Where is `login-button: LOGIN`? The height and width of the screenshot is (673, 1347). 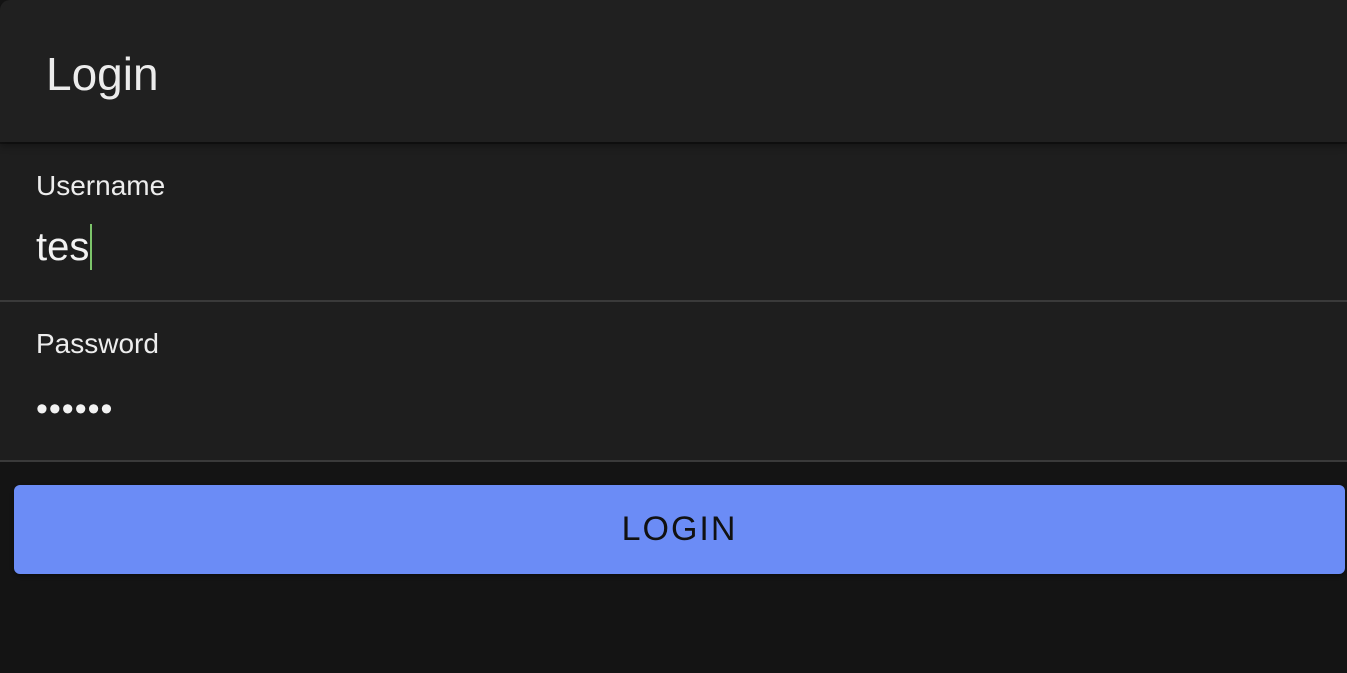
login-button: LOGIN is located at coordinates (679, 529).